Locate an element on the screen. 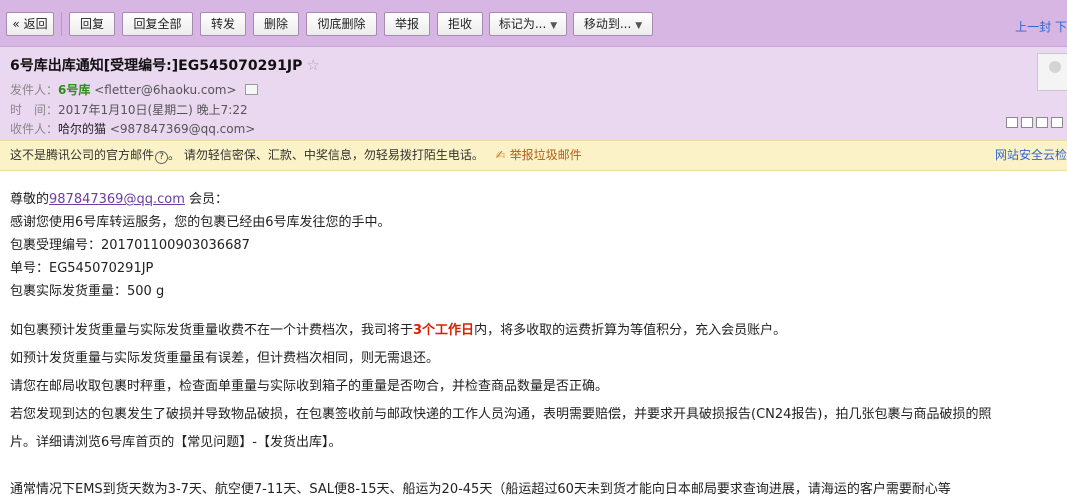 The width and height of the screenshot is (1067, 503). member-email-link: 987847369@qq.com is located at coordinates (117, 199).